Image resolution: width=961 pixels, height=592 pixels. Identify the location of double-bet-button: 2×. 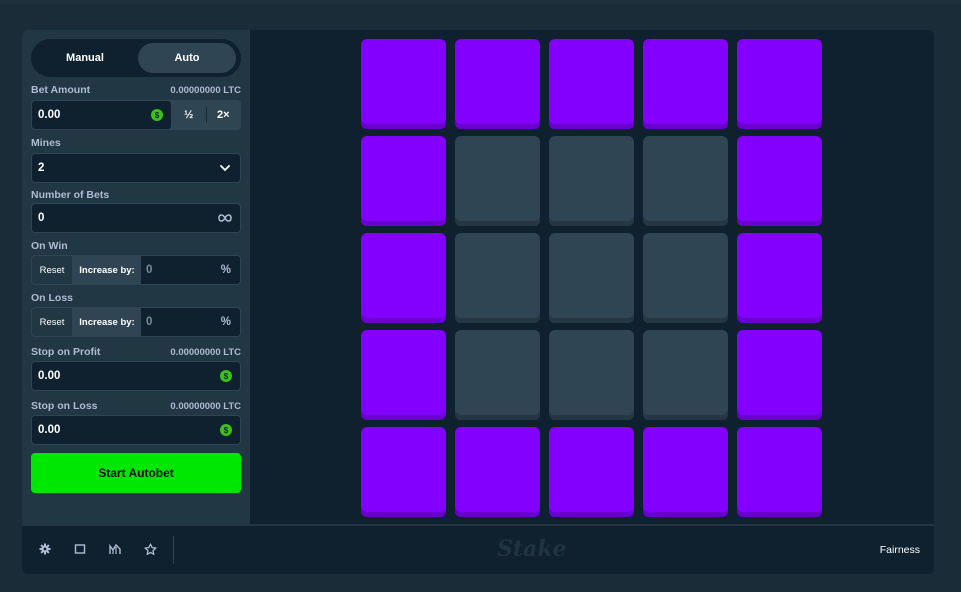
(224, 115).